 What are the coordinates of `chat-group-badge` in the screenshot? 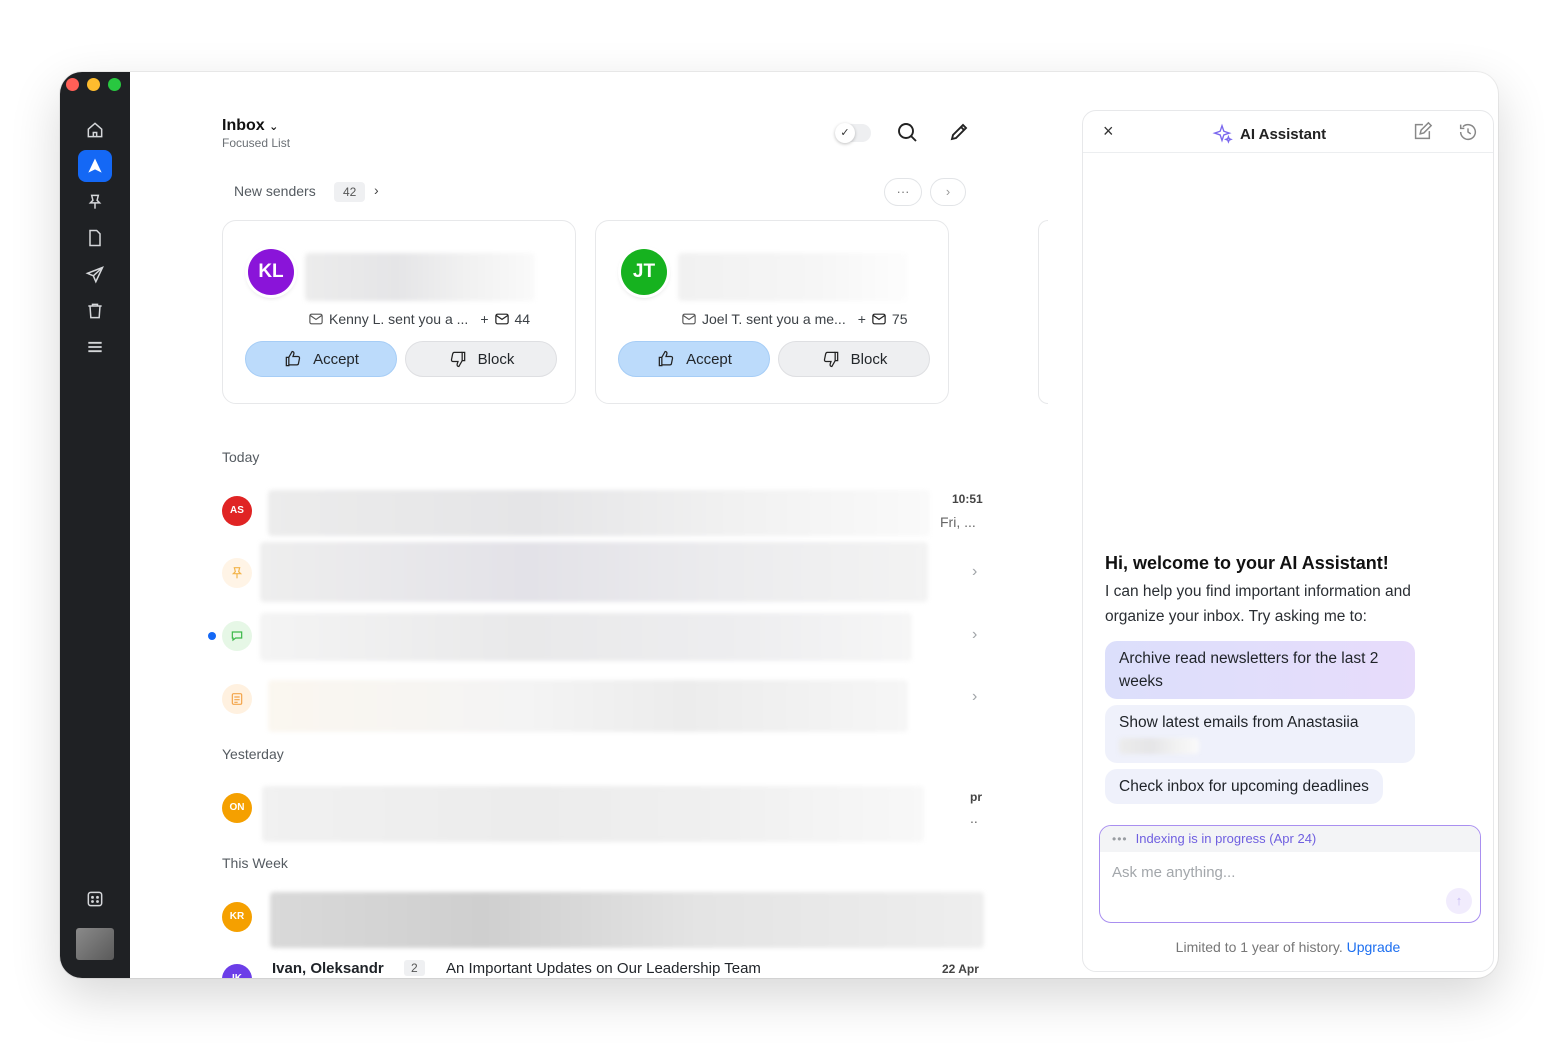 It's located at (237, 636).